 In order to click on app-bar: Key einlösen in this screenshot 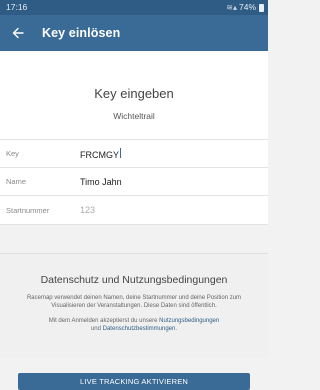, I will do `click(134, 33)`.